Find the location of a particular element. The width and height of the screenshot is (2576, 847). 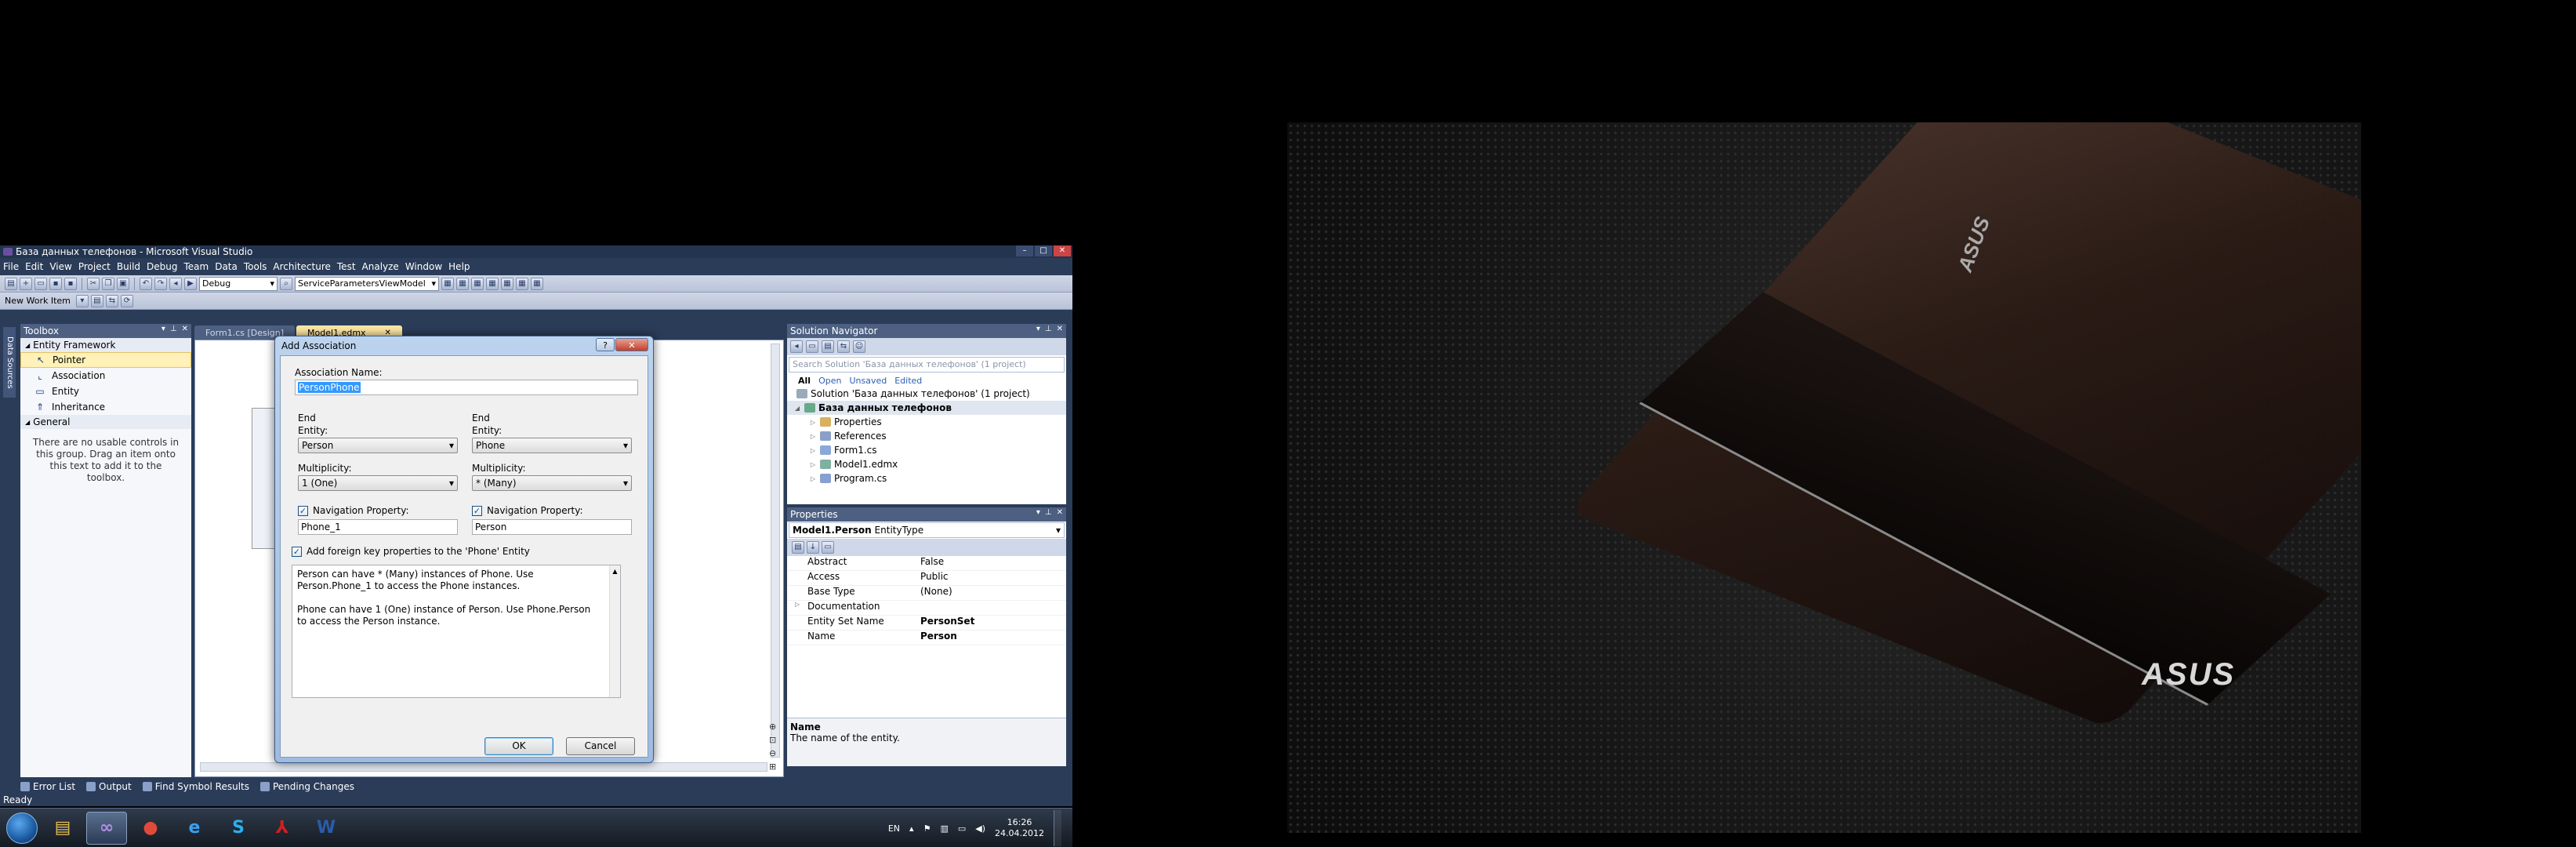

right-entity-select: Phone is located at coordinates (552, 445).